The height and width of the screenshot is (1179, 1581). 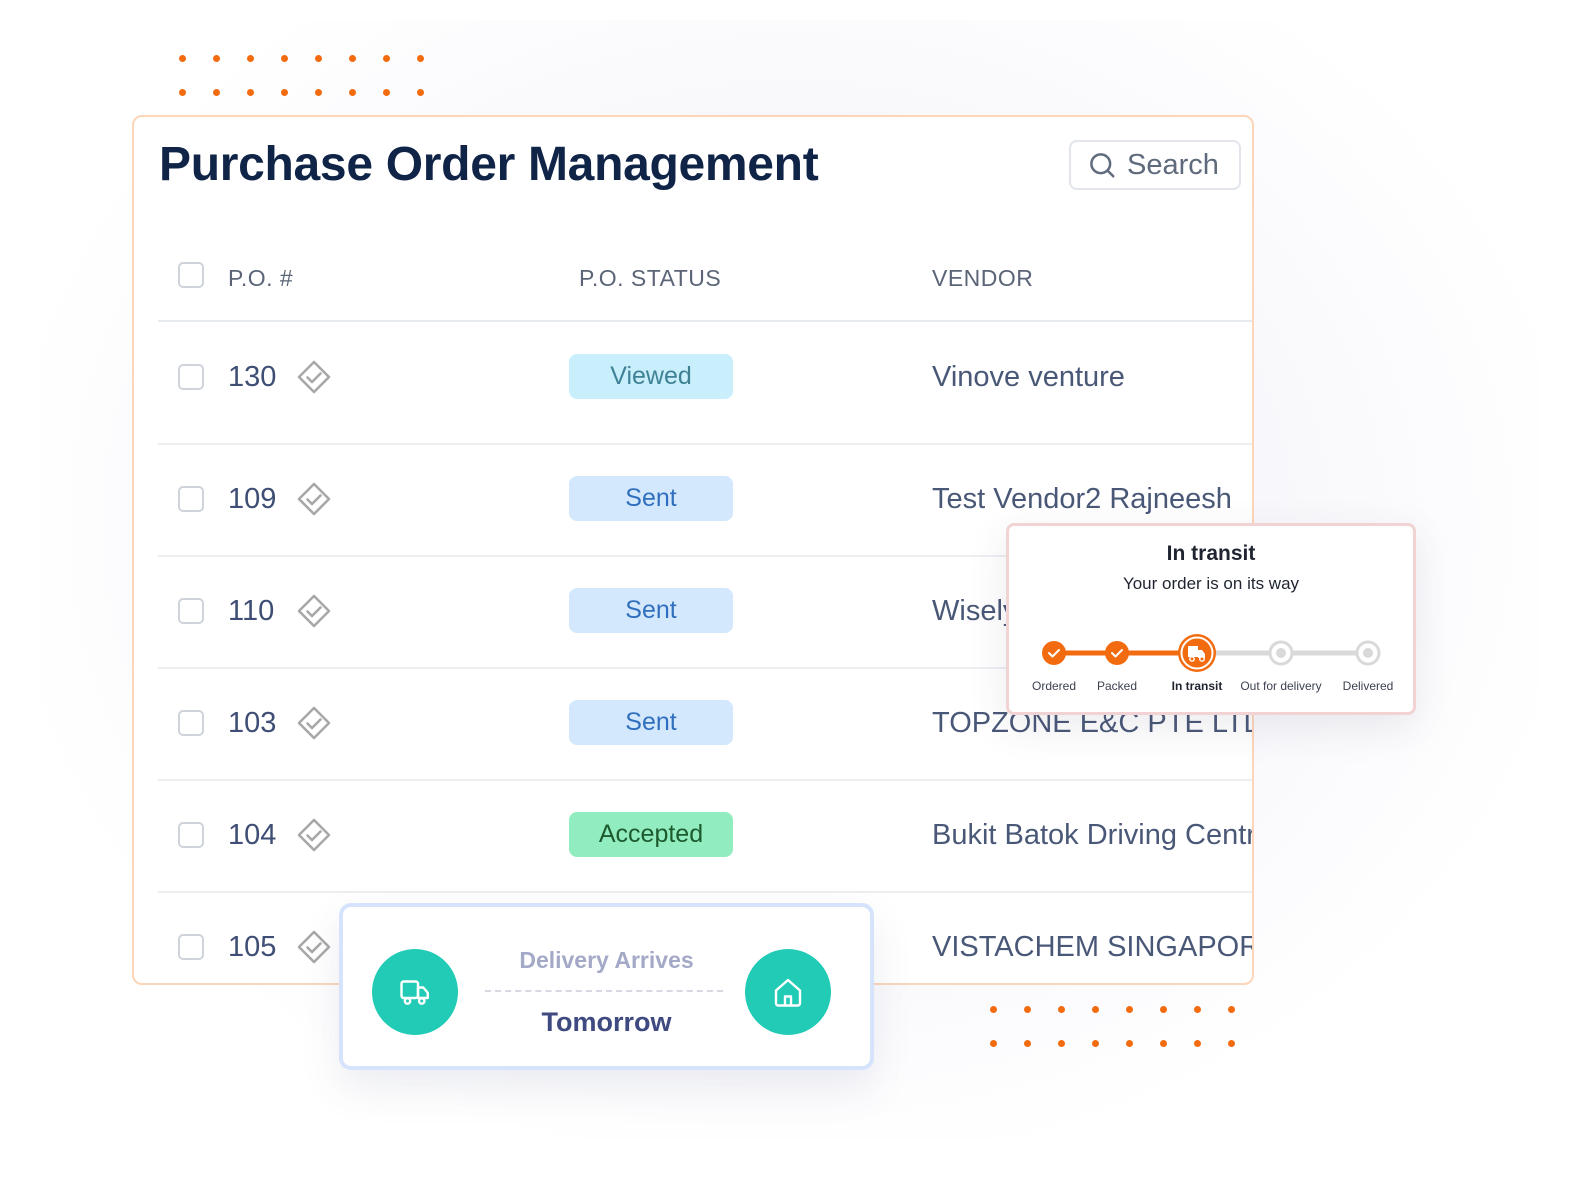 I want to click on po-number: 103, so click(x=252, y=723).